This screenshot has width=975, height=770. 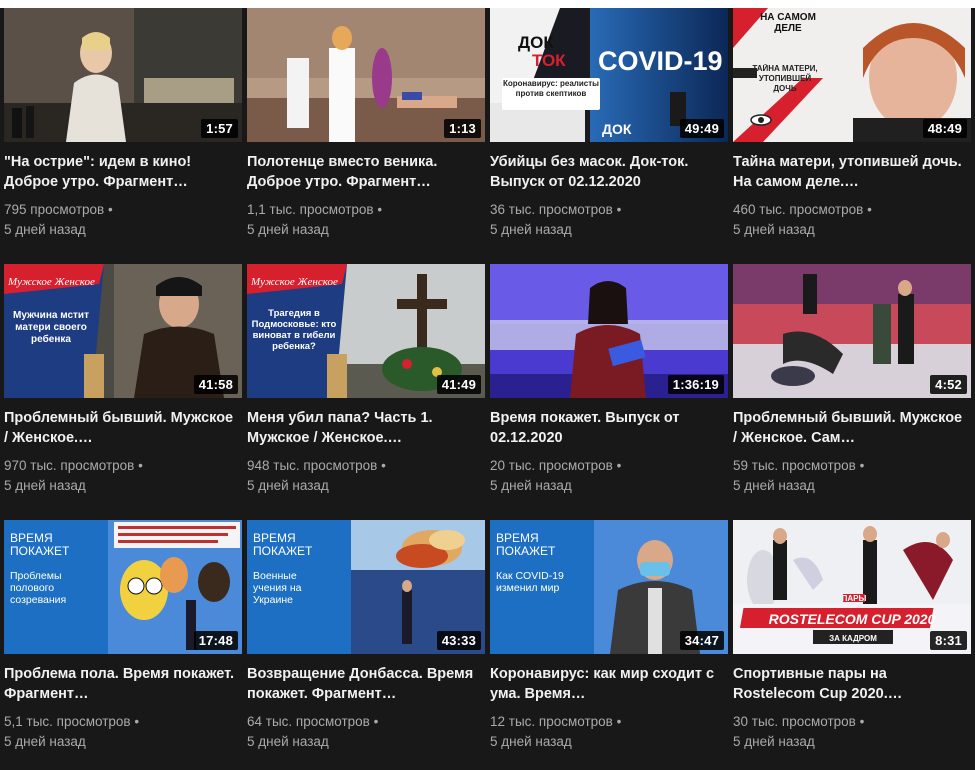 What do you see at coordinates (802, 220) in the screenshot?
I see `video-meta: 460 тыс. просмотров • 5 дней назад` at bounding box center [802, 220].